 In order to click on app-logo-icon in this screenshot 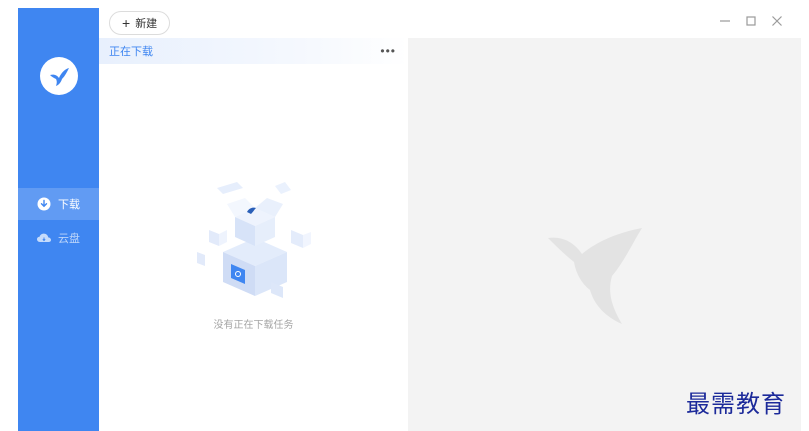, I will do `click(59, 76)`.